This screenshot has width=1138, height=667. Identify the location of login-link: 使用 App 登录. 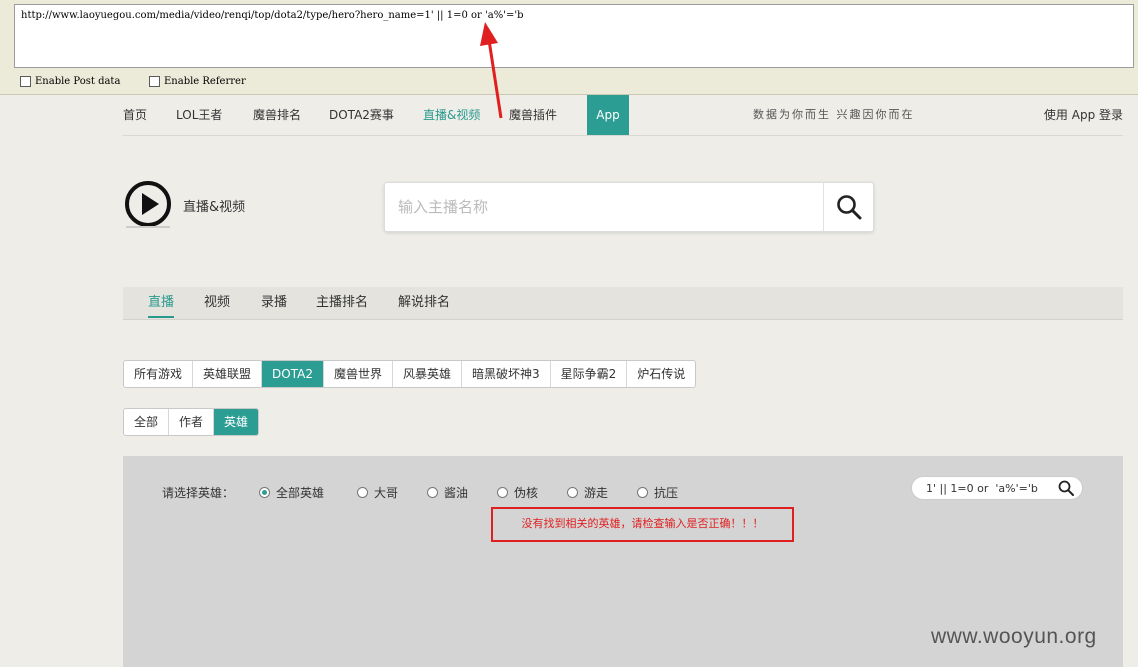
(1083, 115).